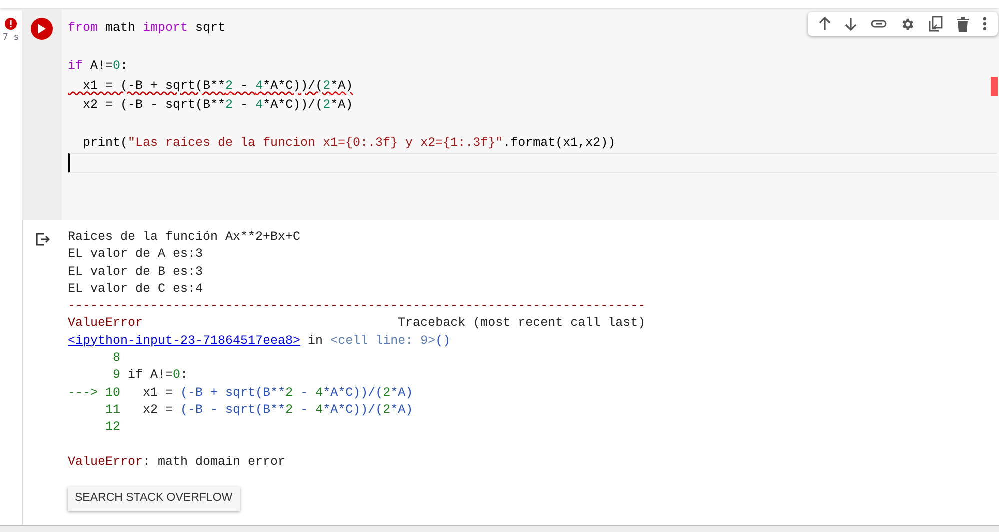  I want to click on output-line: -----------------------------------------------------------------------------, so click(357, 306).